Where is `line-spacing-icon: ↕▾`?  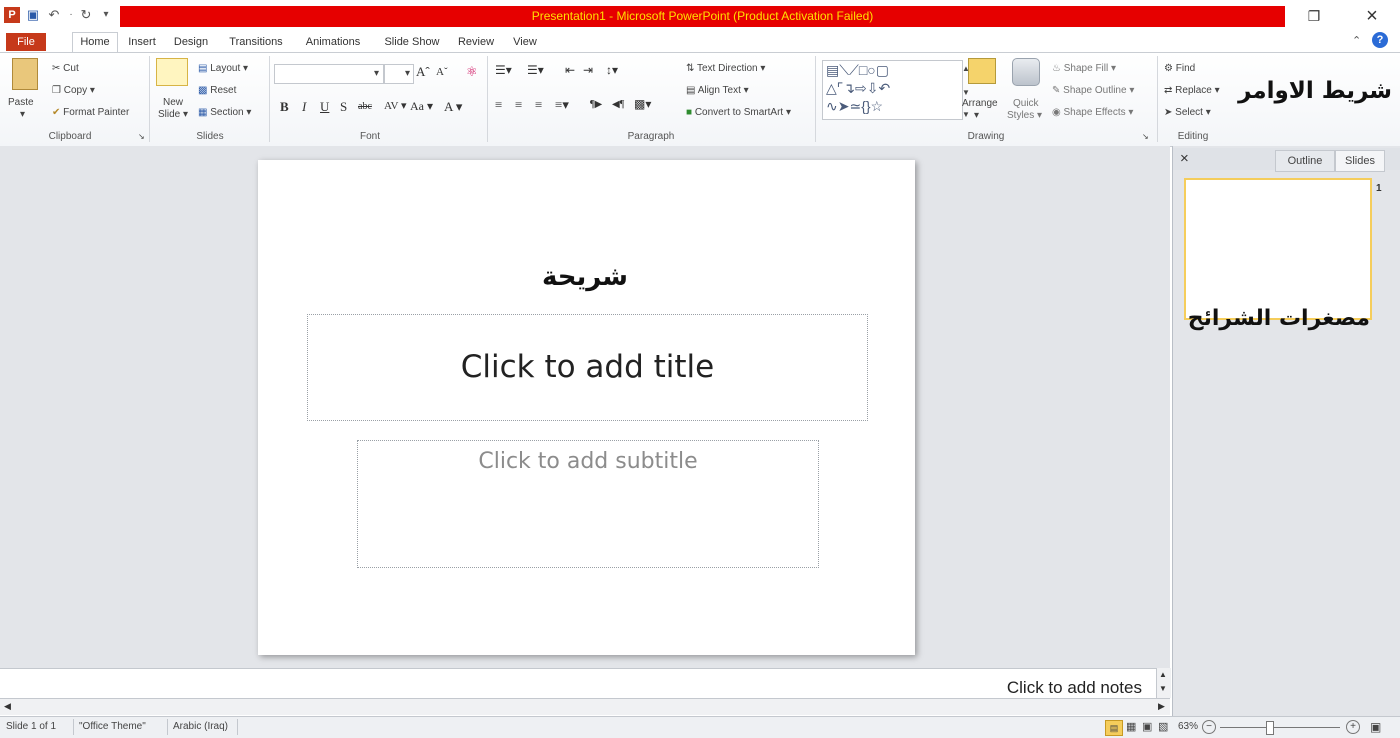
line-spacing-icon: ↕▾ is located at coordinates (612, 70).